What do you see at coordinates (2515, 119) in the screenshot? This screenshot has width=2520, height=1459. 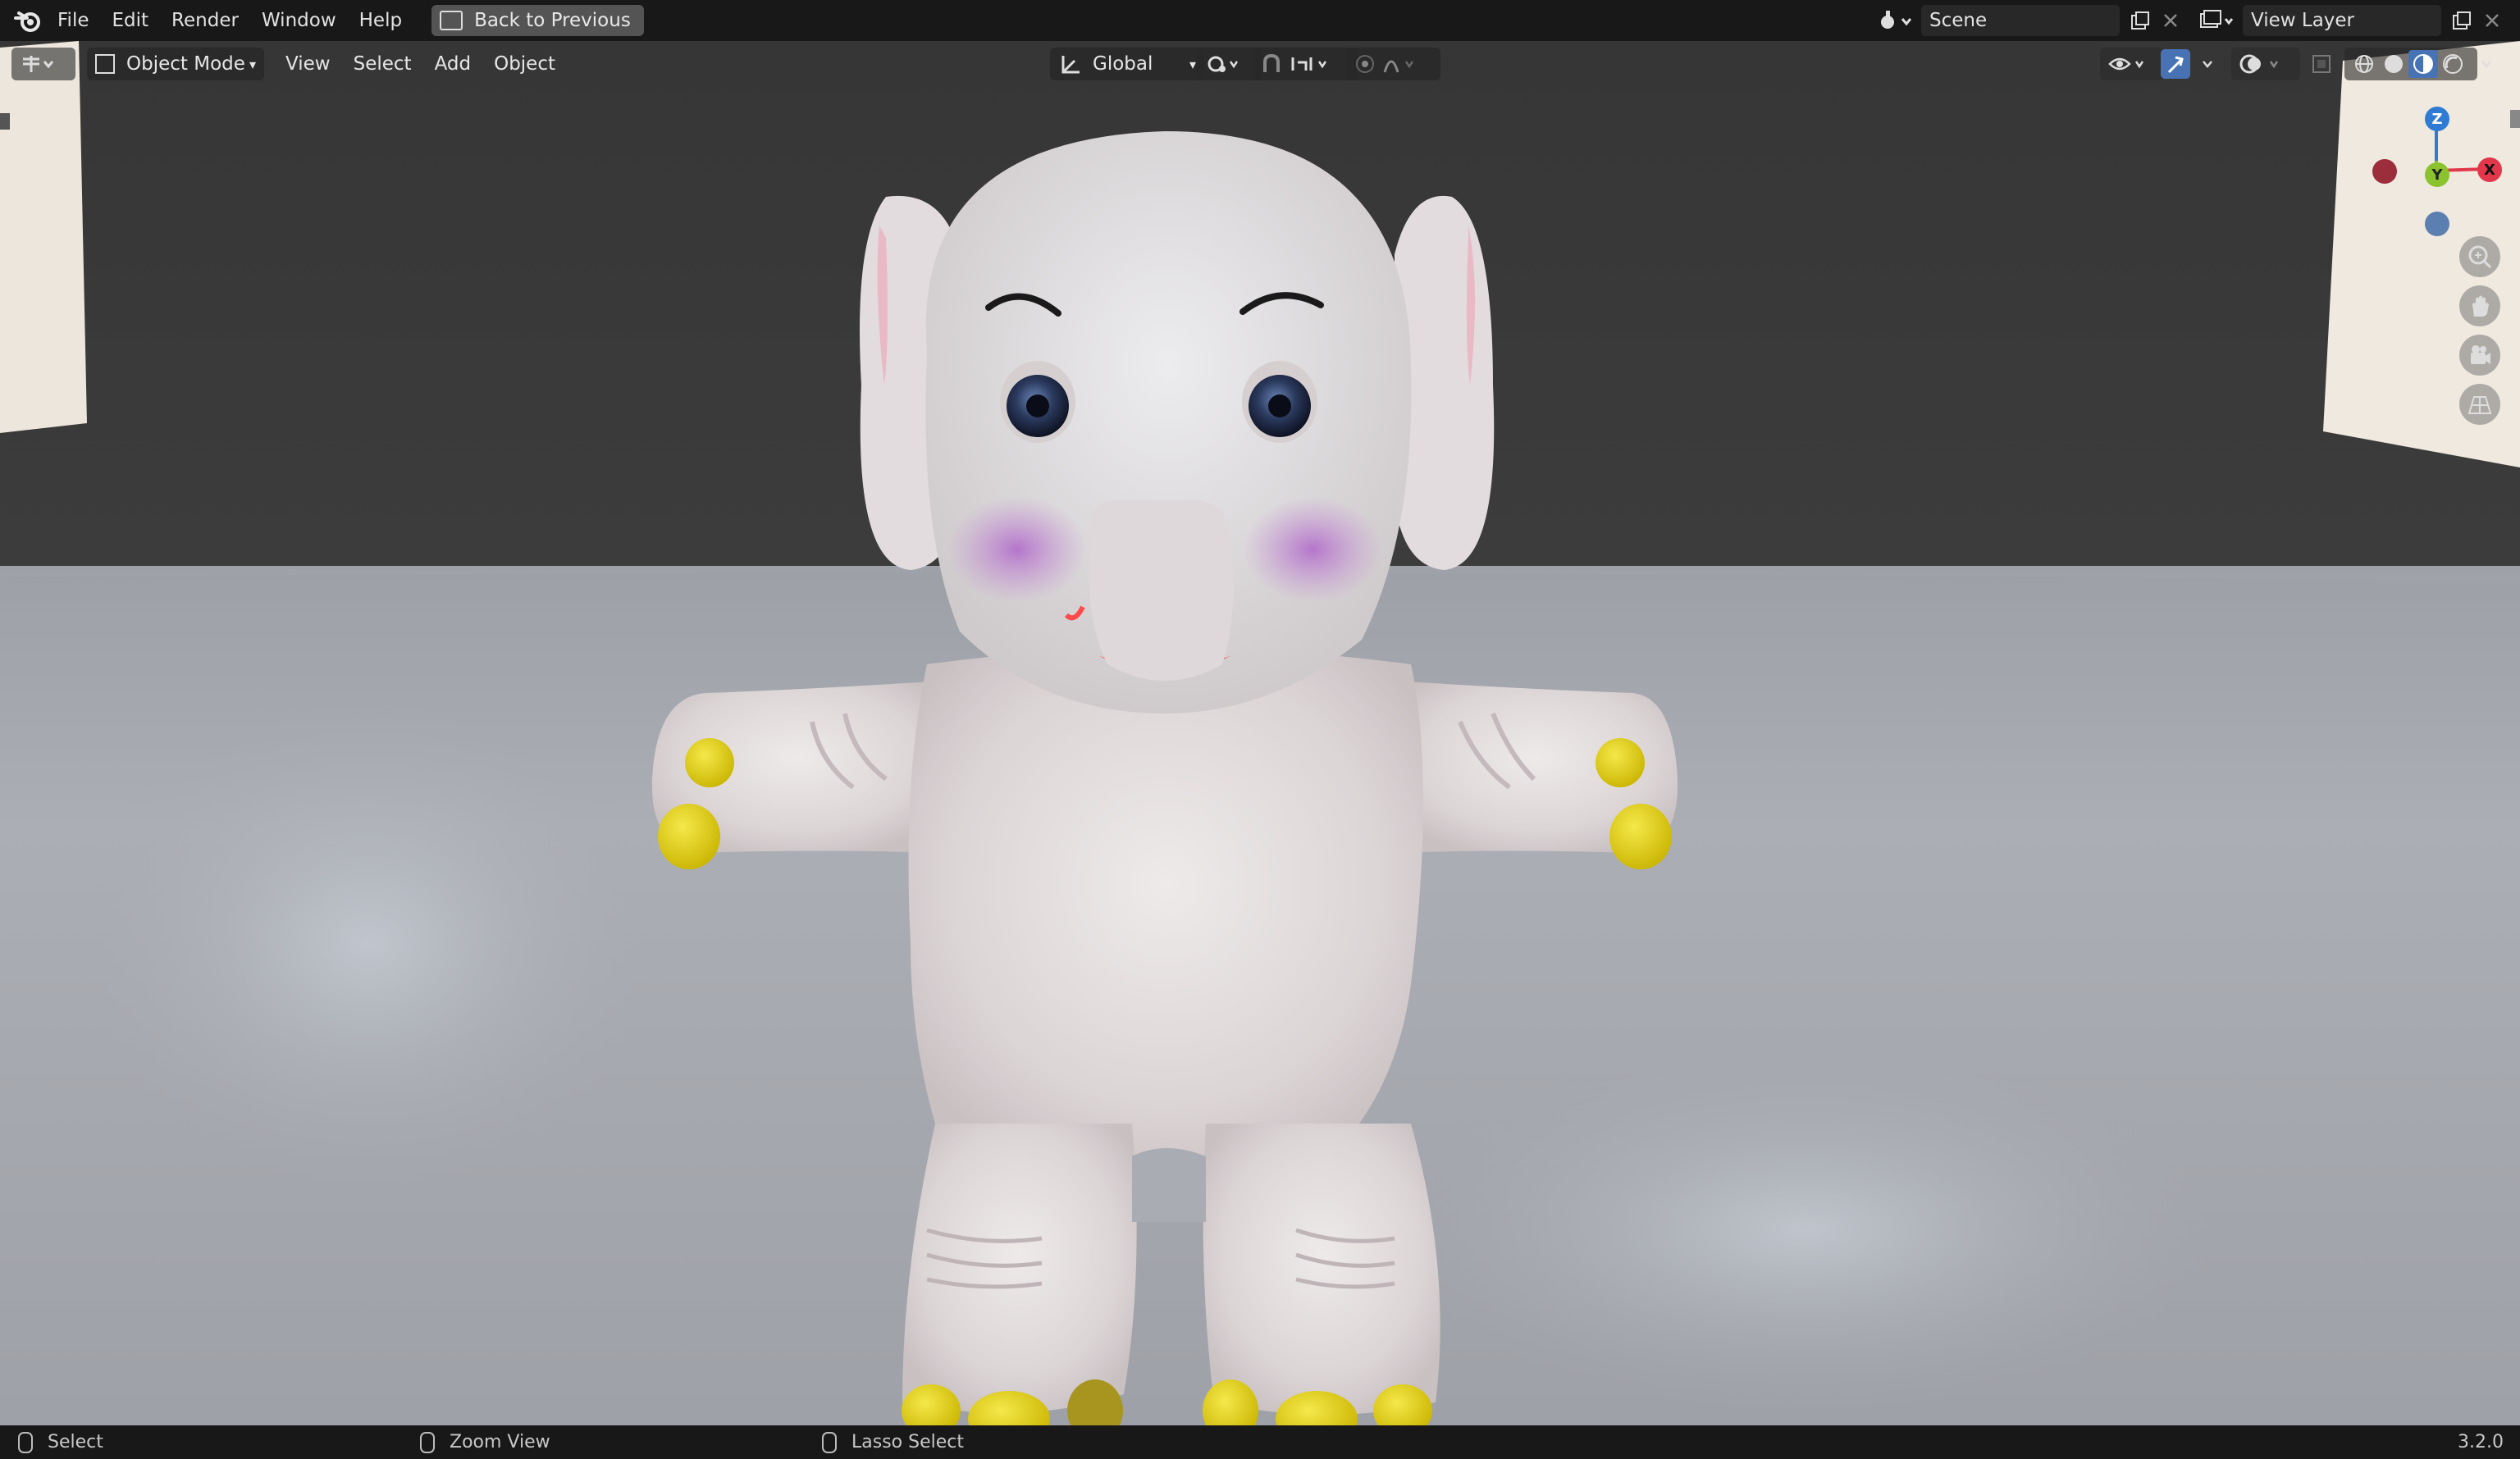 I see `sidebar-toggle-right` at bounding box center [2515, 119].